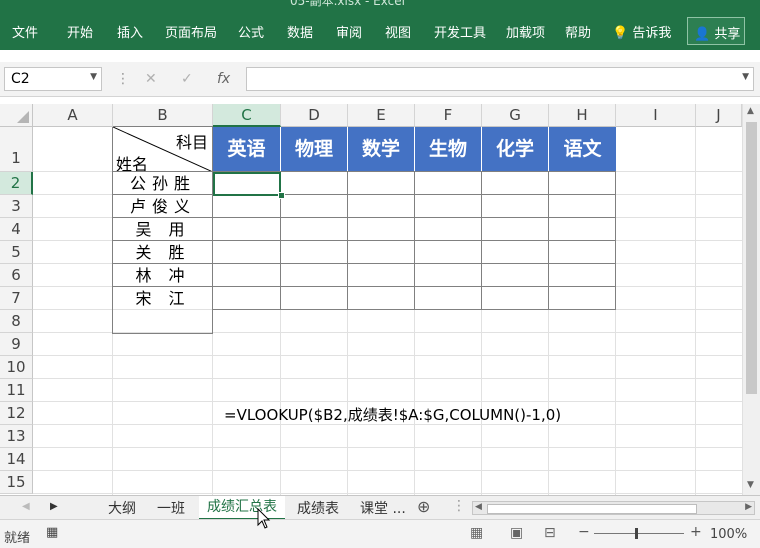  Describe the element at coordinates (16, 252) in the screenshot. I see `row-header-5: 5` at that location.